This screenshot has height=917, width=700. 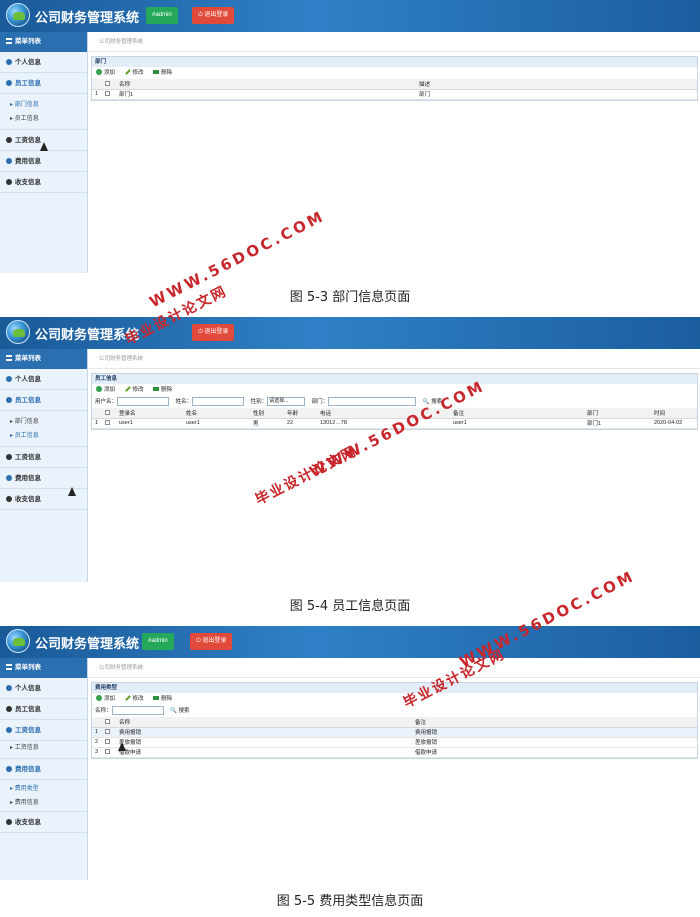 What do you see at coordinates (617, 413) in the screenshot?
I see `column-header: 部门` at bounding box center [617, 413].